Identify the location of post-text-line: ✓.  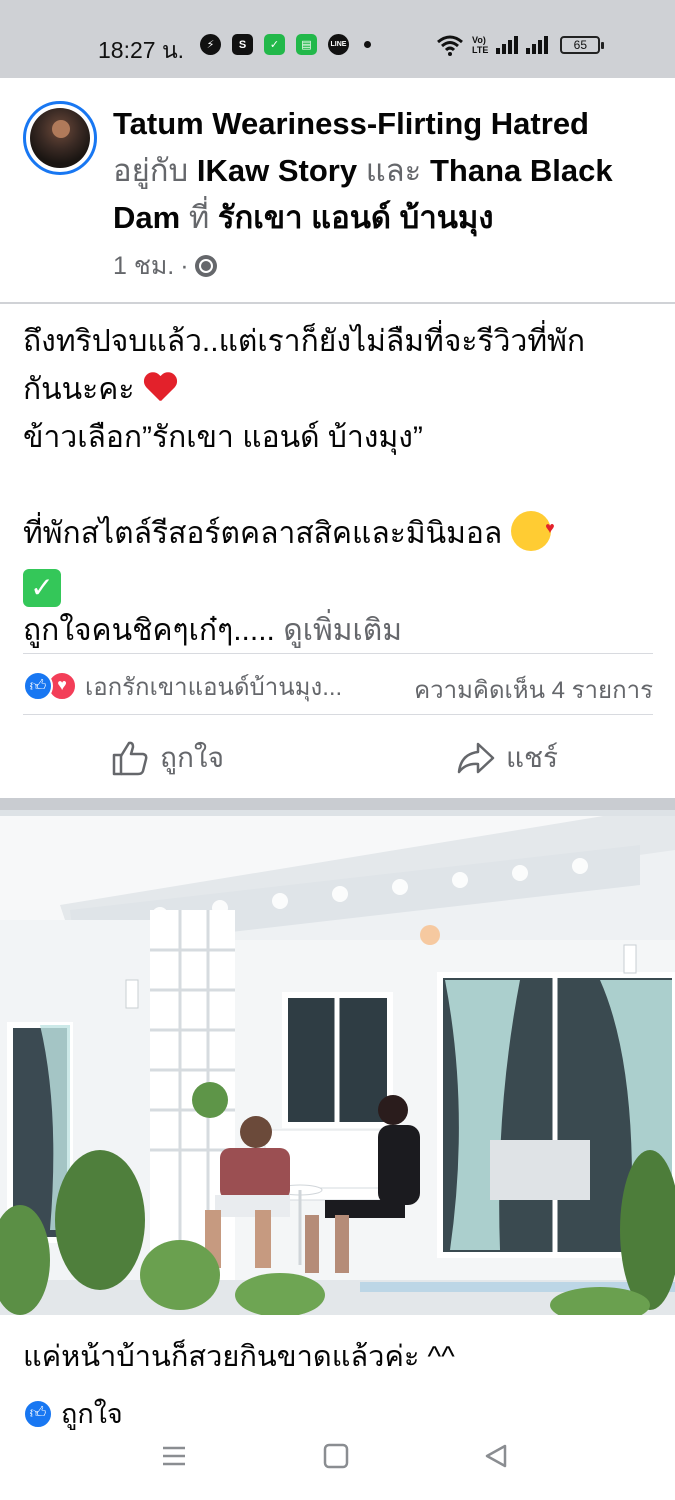
(343, 582).